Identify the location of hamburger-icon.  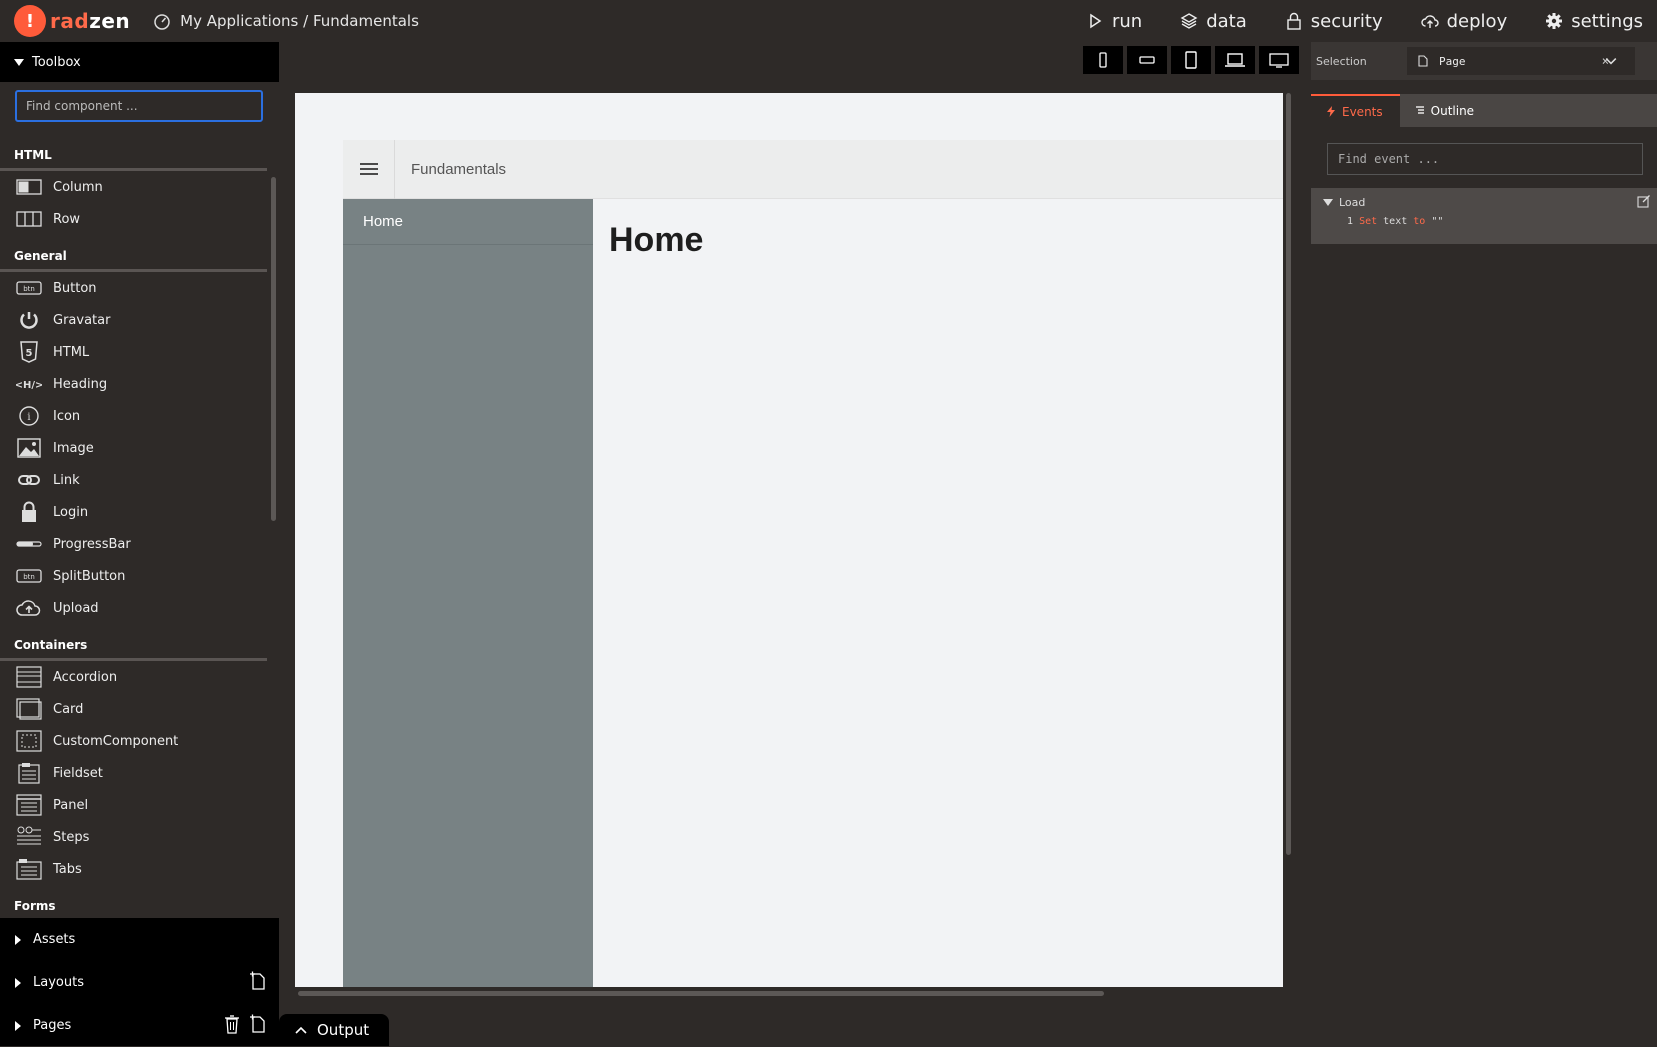
(368, 169).